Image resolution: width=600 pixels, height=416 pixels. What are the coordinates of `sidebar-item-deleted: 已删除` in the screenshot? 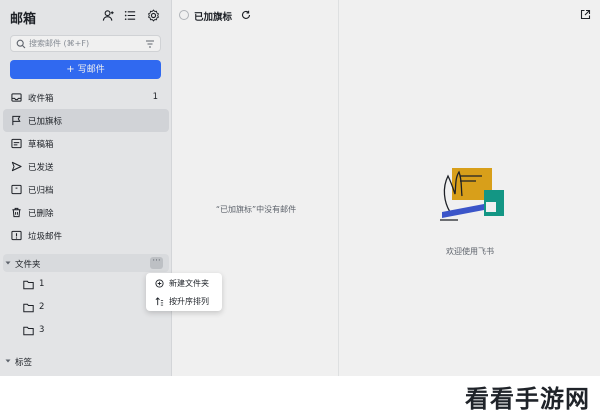 It's located at (86, 212).